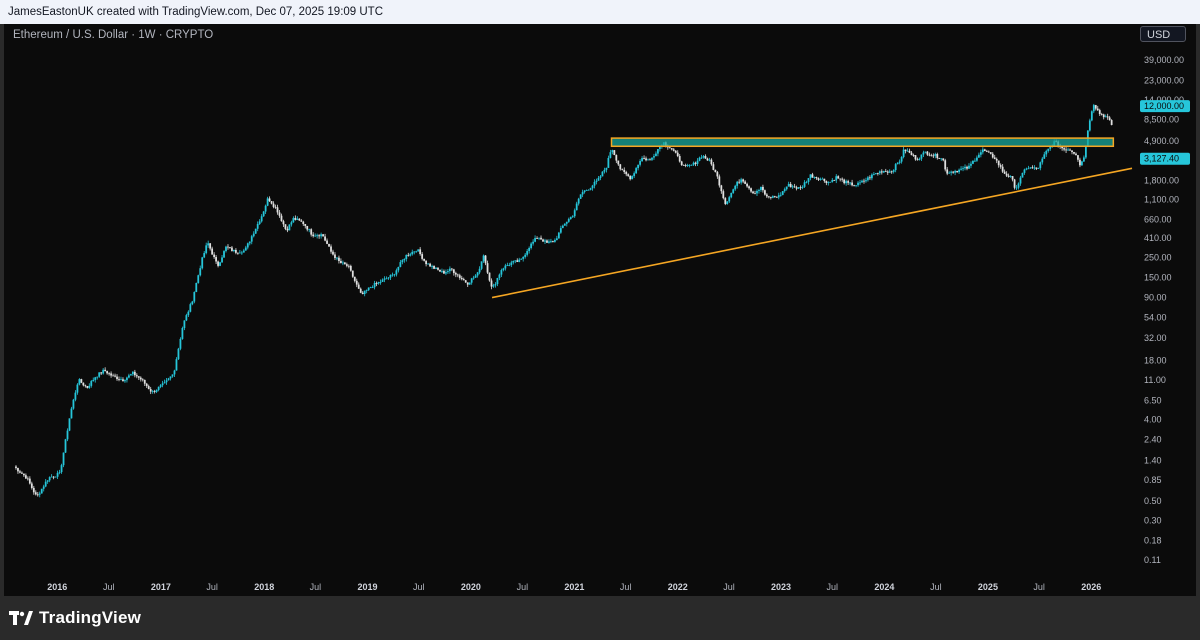 The height and width of the screenshot is (640, 1200). I want to click on y-tick-label: 660.00, so click(1158, 220).